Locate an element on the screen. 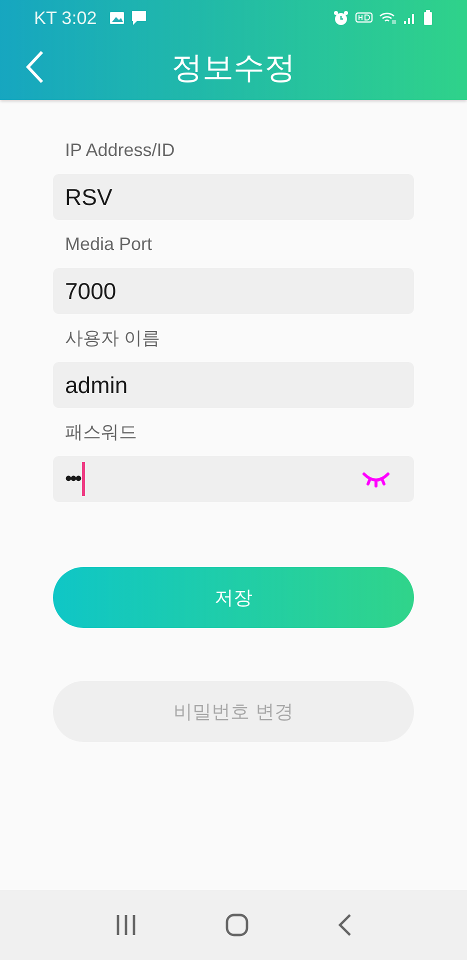  home-icon is located at coordinates (237, 925).